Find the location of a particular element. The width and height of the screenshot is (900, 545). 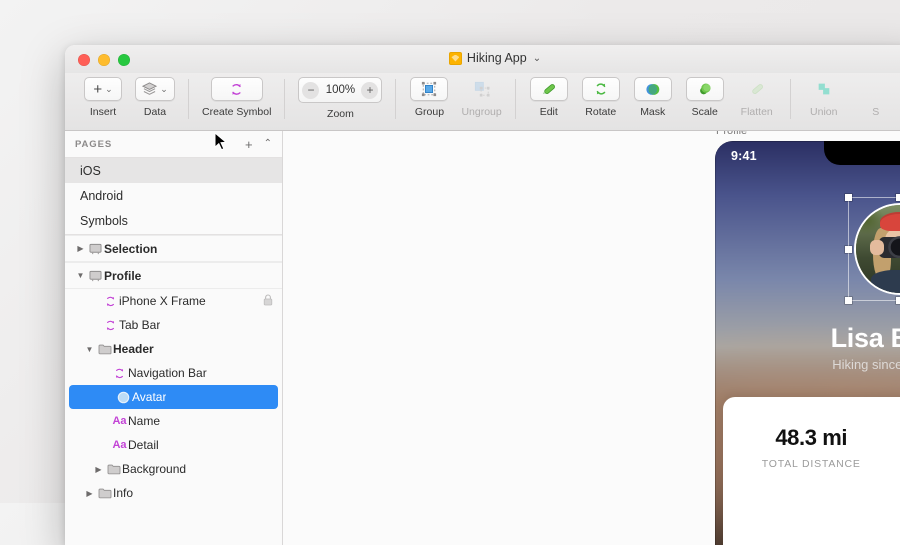

status-bar: 9:41 is located at coordinates (807, 156).